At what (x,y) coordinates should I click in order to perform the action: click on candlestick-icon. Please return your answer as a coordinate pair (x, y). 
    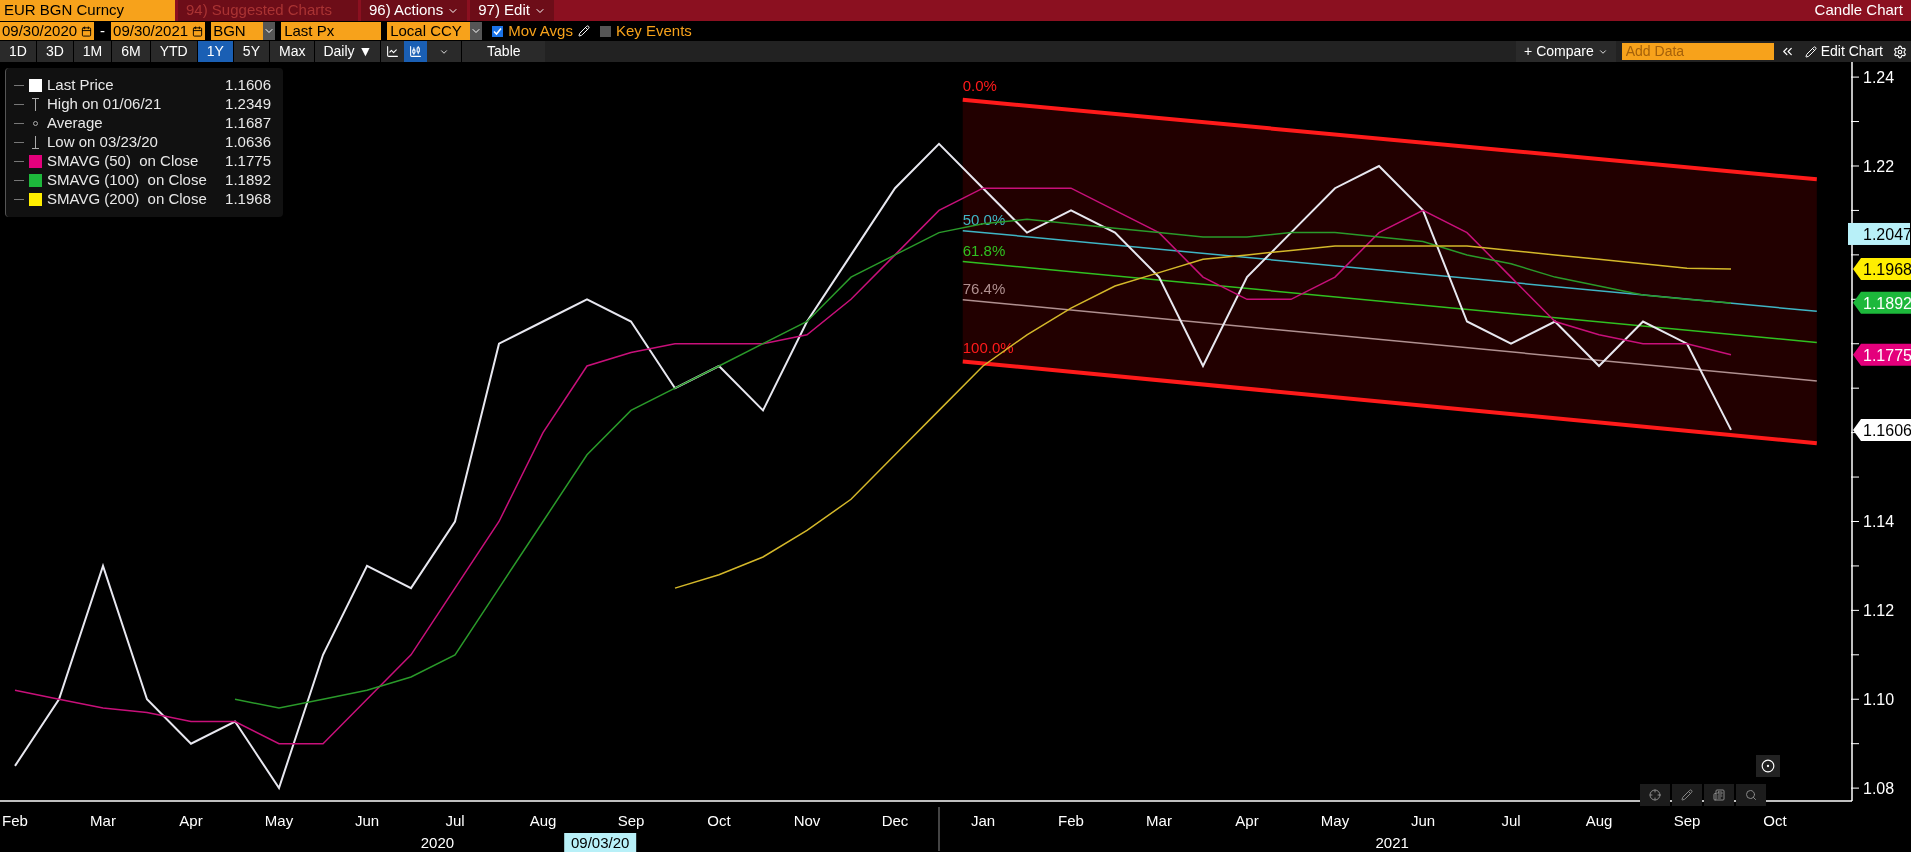
    Looking at the image, I should click on (416, 51).